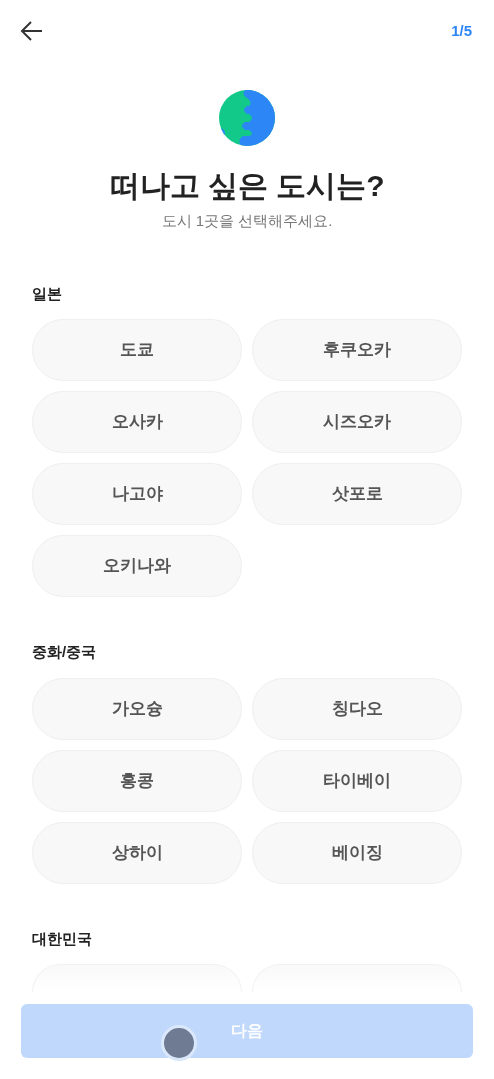 Image resolution: width=494 pixels, height=1079 pixels. Describe the element at coordinates (357, 852) in the screenshot. I see `city-option: 베이징` at that location.